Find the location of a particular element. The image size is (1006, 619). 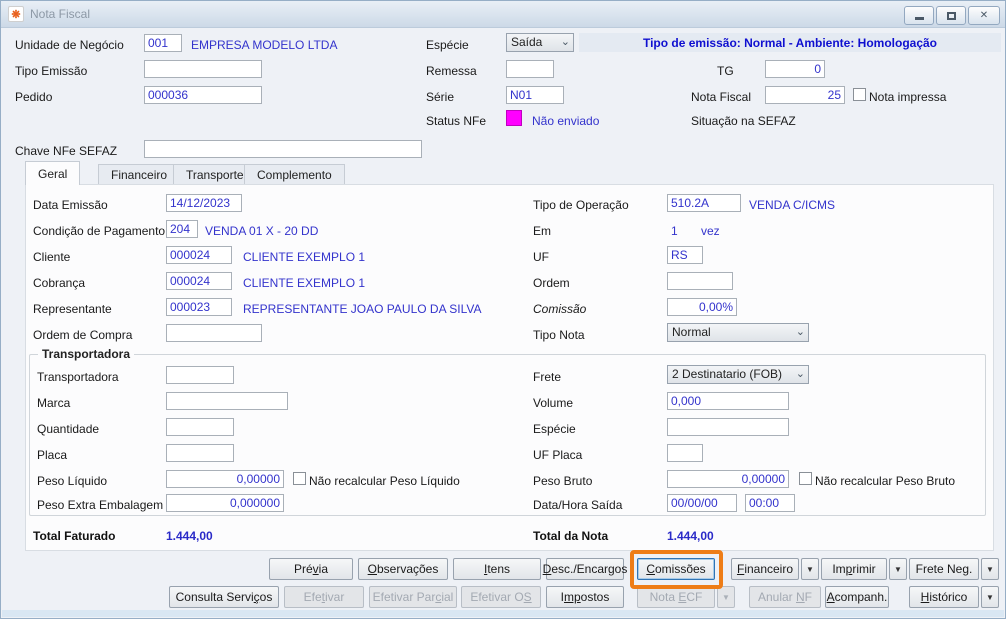

tipo-nota-select: Normal ⌄ is located at coordinates (738, 332).